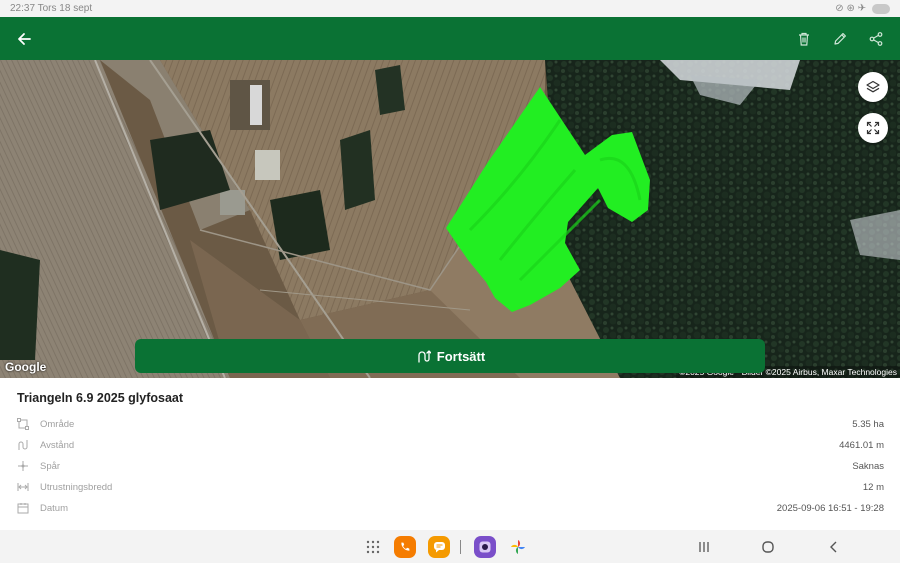 The image size is (900, 563). Describe the element at coordinates (57, 445) in the screenshot. I see `detail-label: Avstånd` at that location.